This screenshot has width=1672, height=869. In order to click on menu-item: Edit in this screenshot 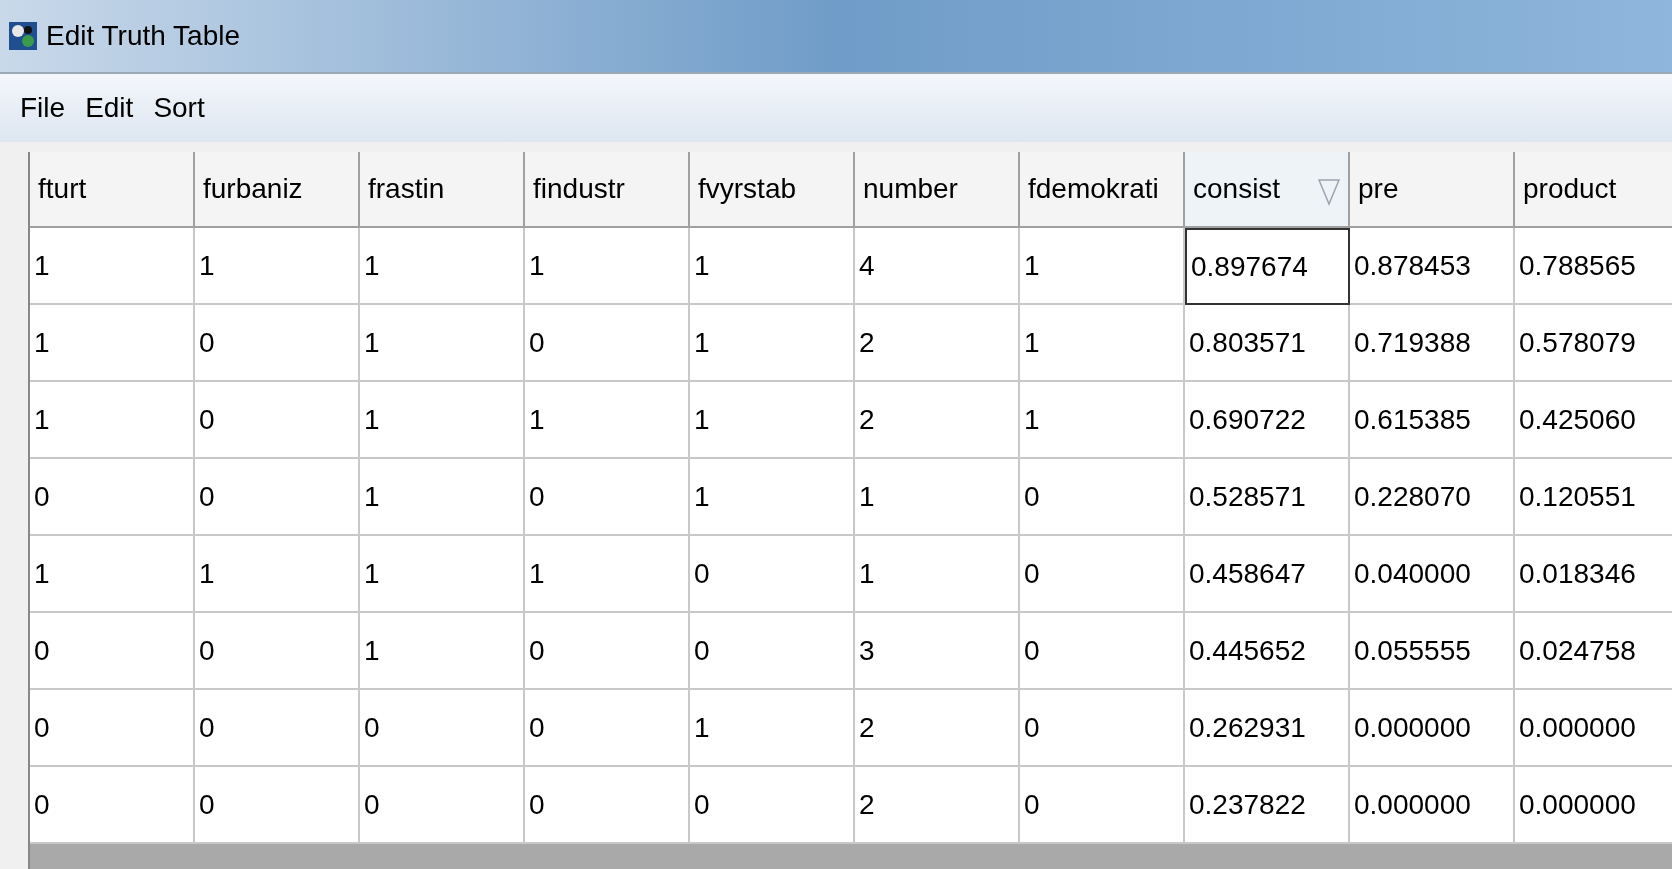, I will do `click(109, 108)`.